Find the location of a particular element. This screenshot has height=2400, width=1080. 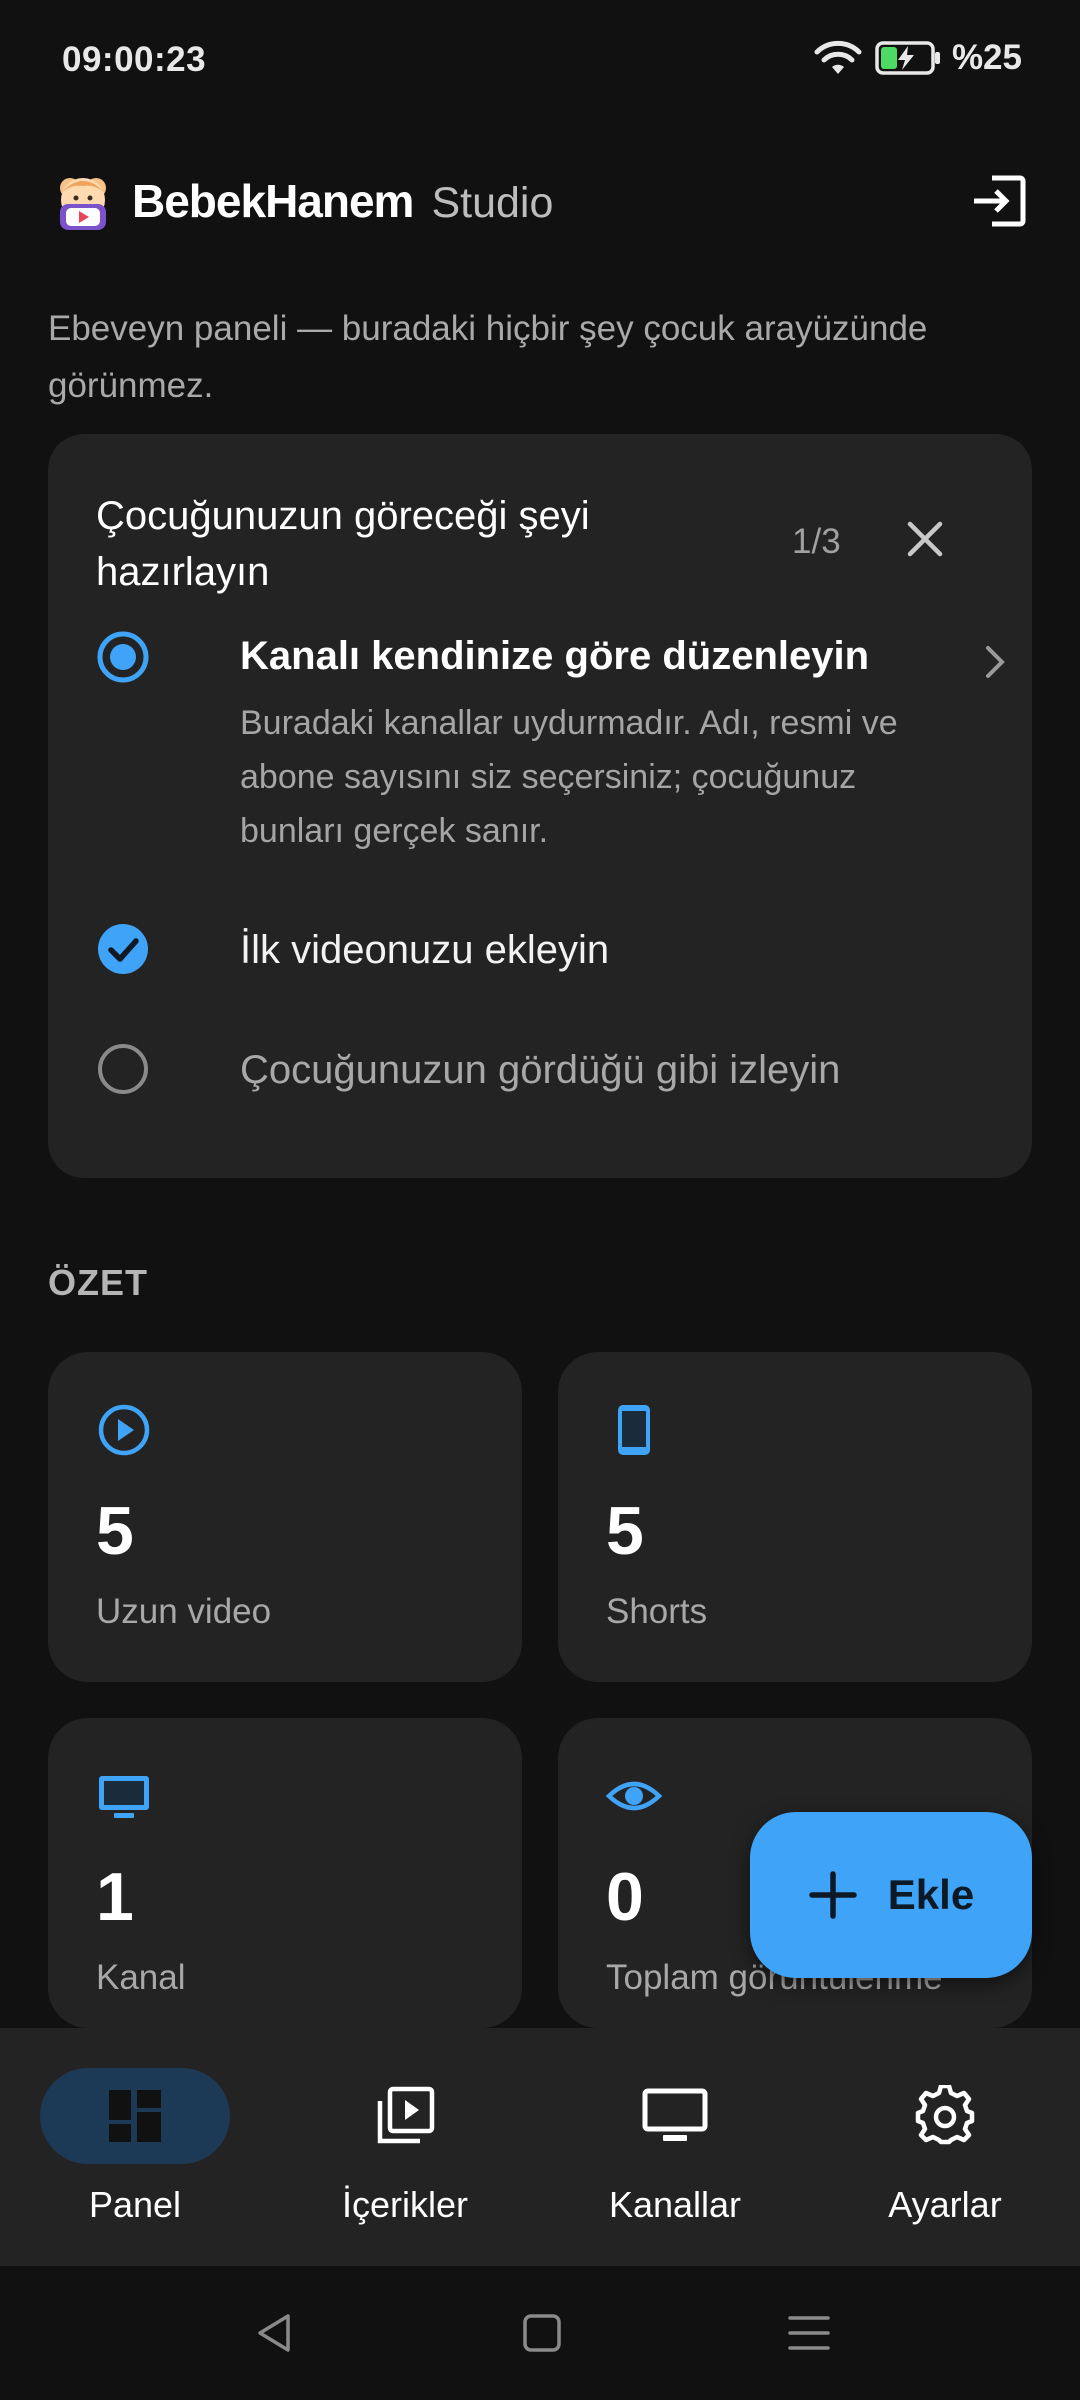

summary-heading: ÖZET is located at coordinates (98, 1282).